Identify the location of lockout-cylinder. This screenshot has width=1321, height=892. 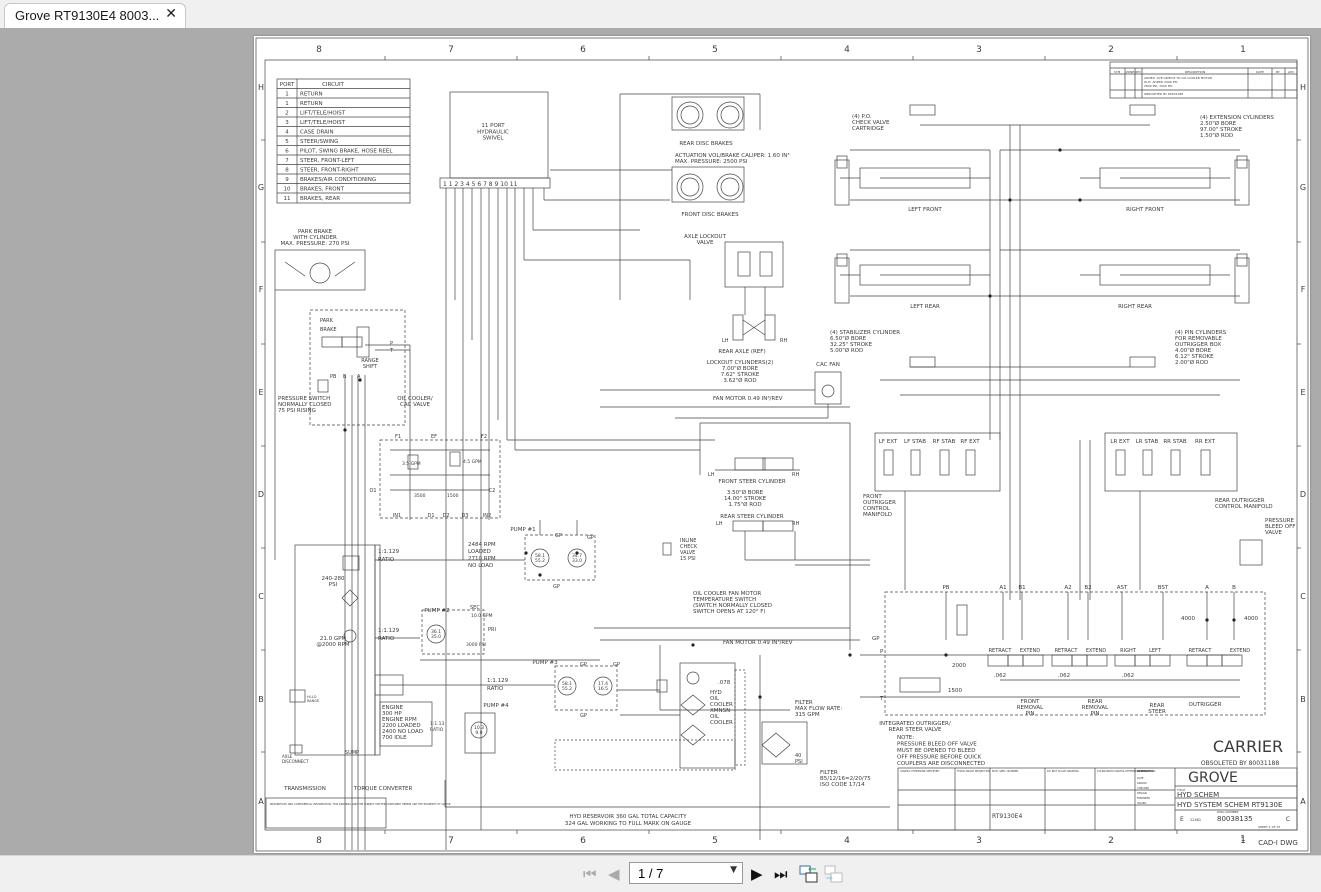
(738, 327).